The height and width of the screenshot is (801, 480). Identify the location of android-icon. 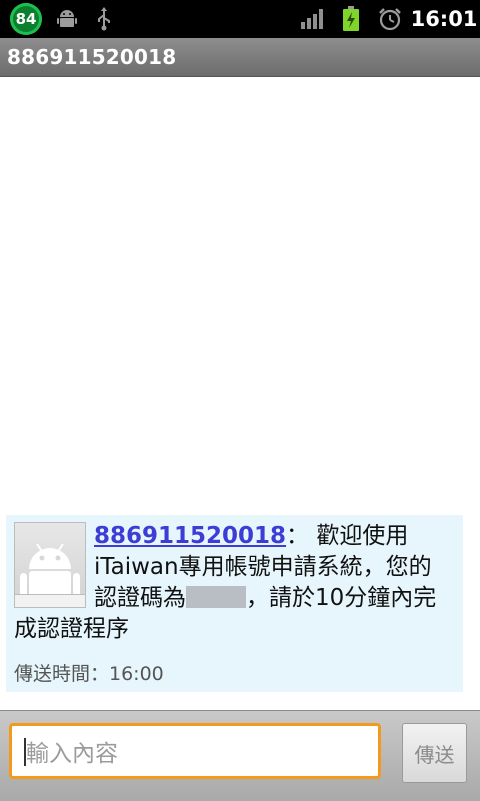
(67, 19).